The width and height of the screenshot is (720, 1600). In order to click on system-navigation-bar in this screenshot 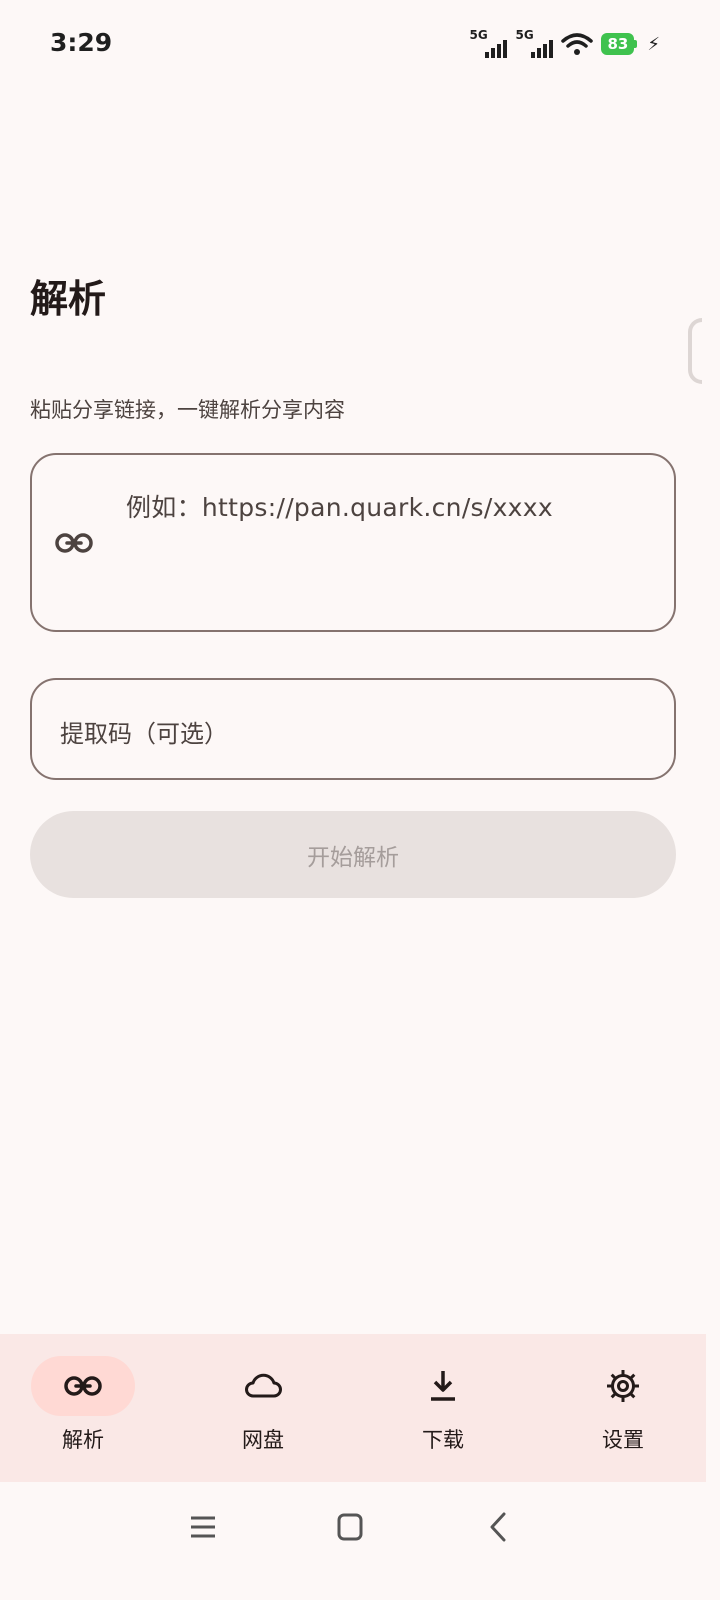, I will do `click(360, 1541)`.